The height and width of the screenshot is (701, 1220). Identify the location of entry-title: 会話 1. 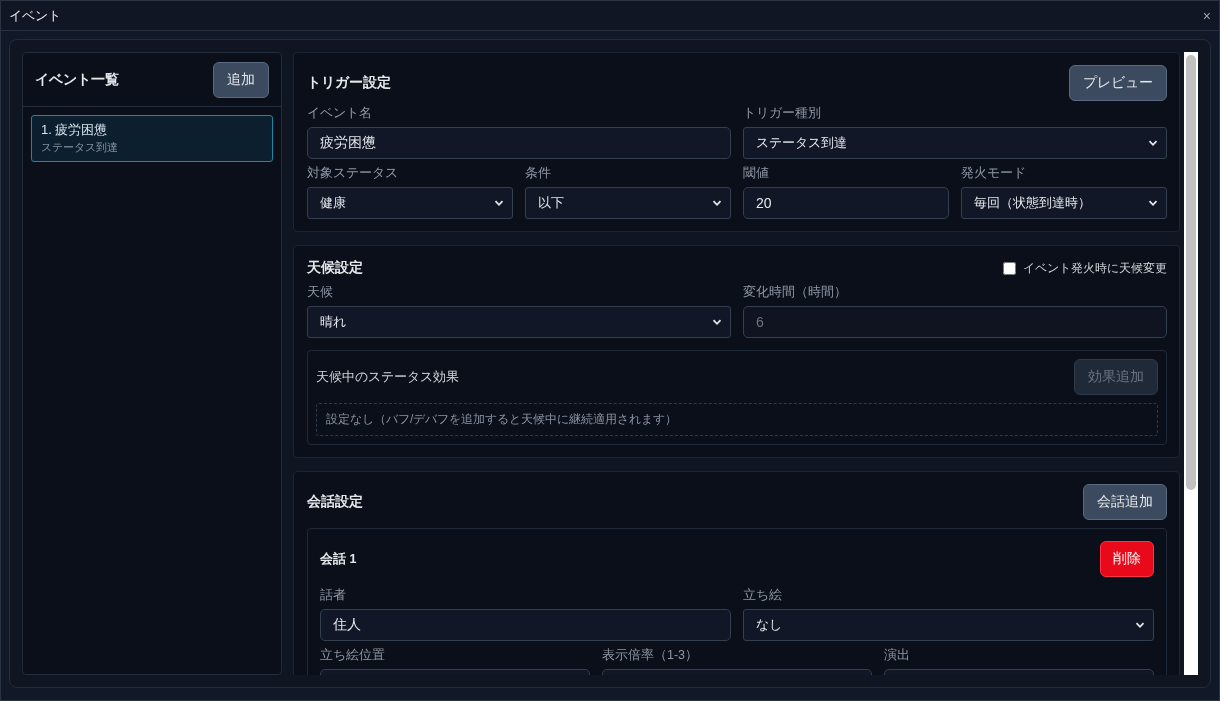
(338, 559).